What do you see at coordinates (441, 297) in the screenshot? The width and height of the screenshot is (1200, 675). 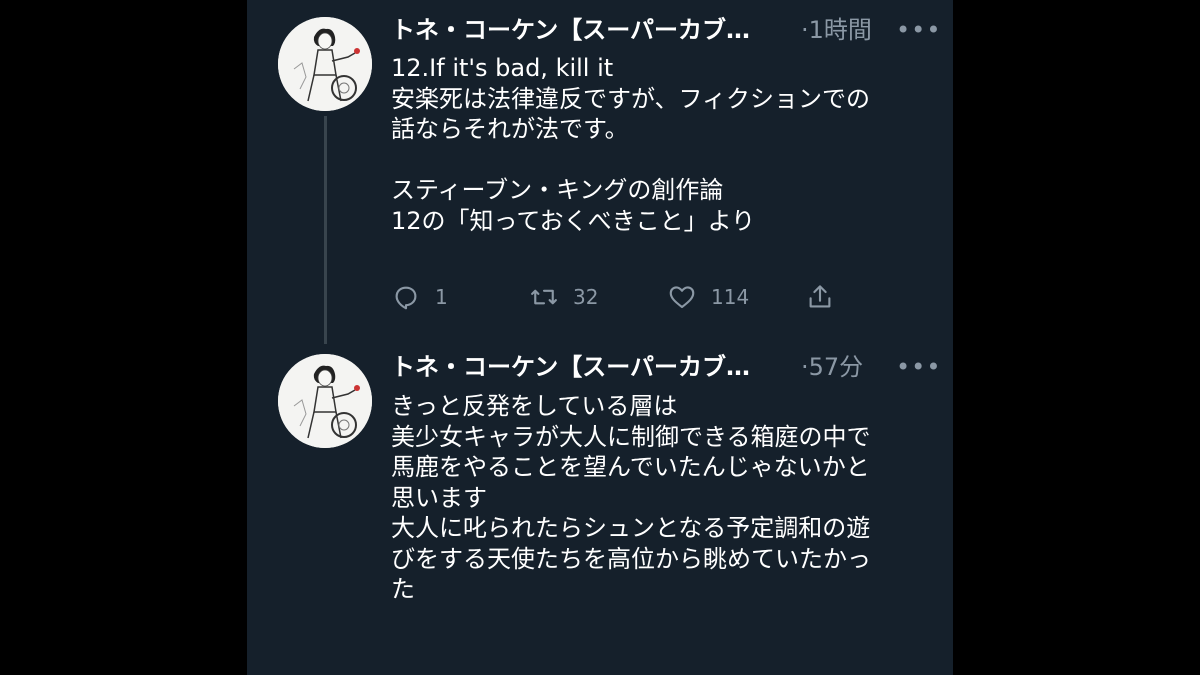 I see `reply-count: 1` at bounding box center [441, 297].